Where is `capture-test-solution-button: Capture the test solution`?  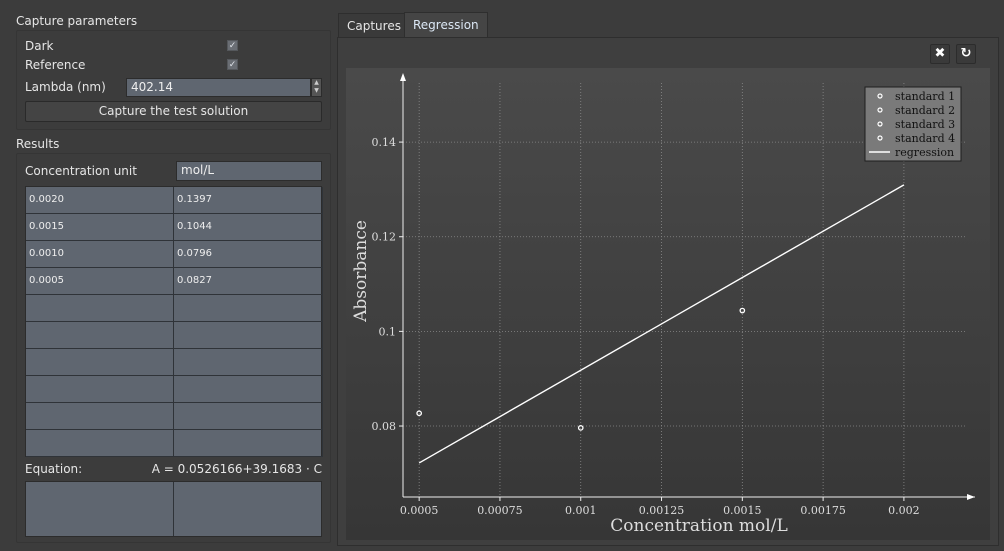
capture-test-solution-button: Capture the test solution is located at coordinates (173, 111).